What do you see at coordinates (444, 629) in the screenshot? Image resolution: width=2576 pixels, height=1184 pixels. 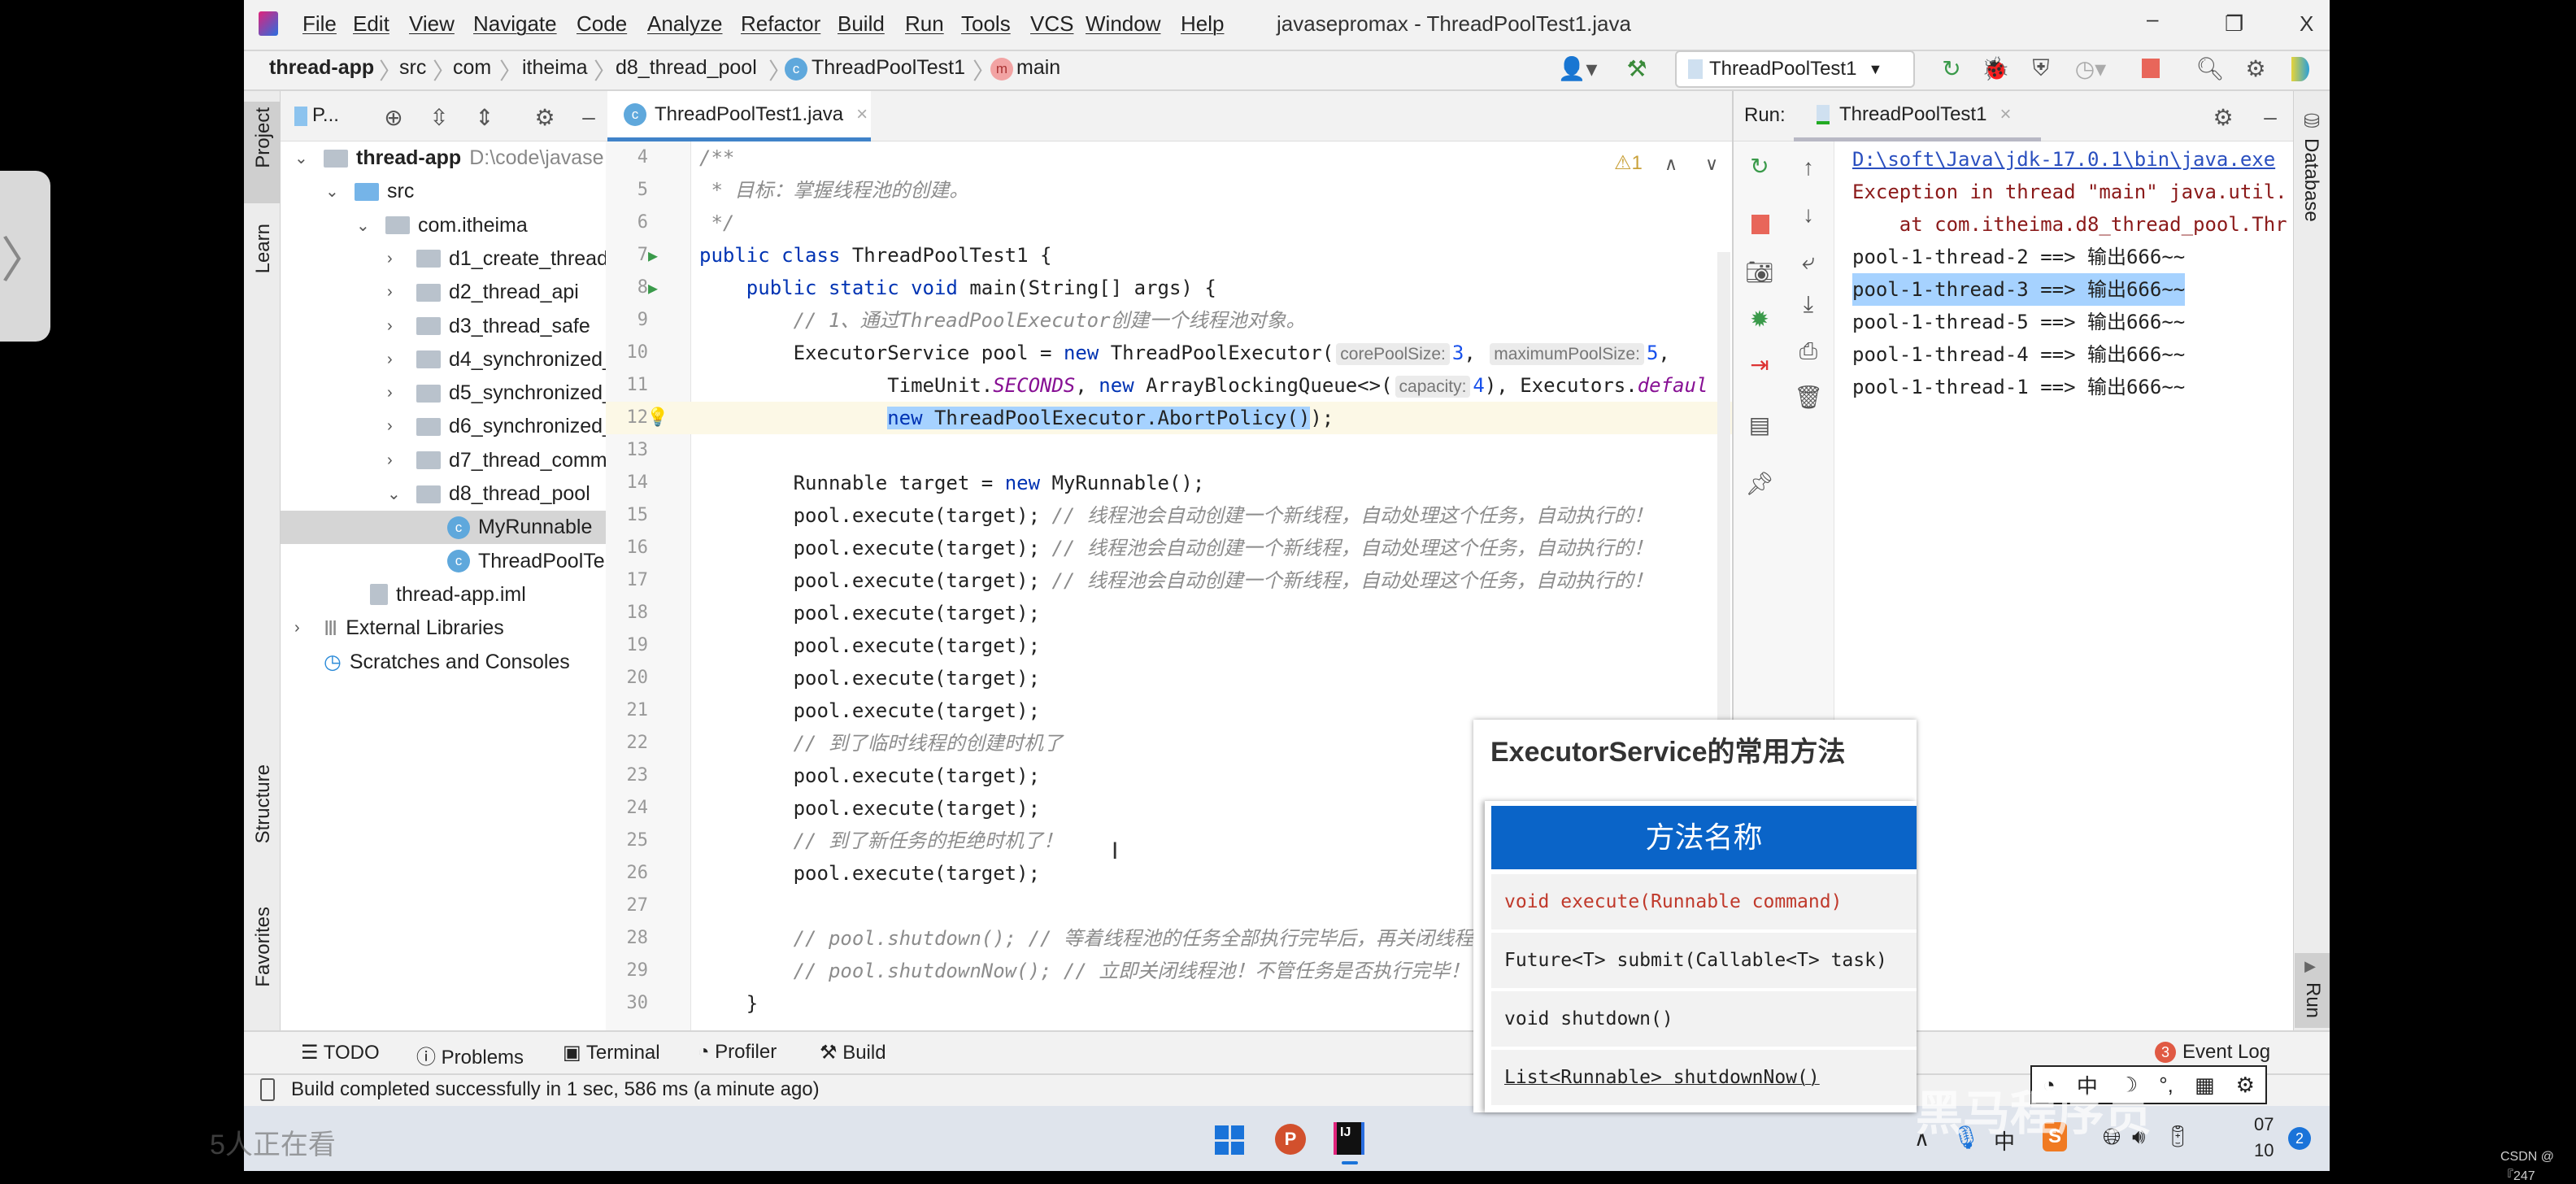 I see `tree-item: › Ⅲ External Libraries` at bounding box center [444, 629].